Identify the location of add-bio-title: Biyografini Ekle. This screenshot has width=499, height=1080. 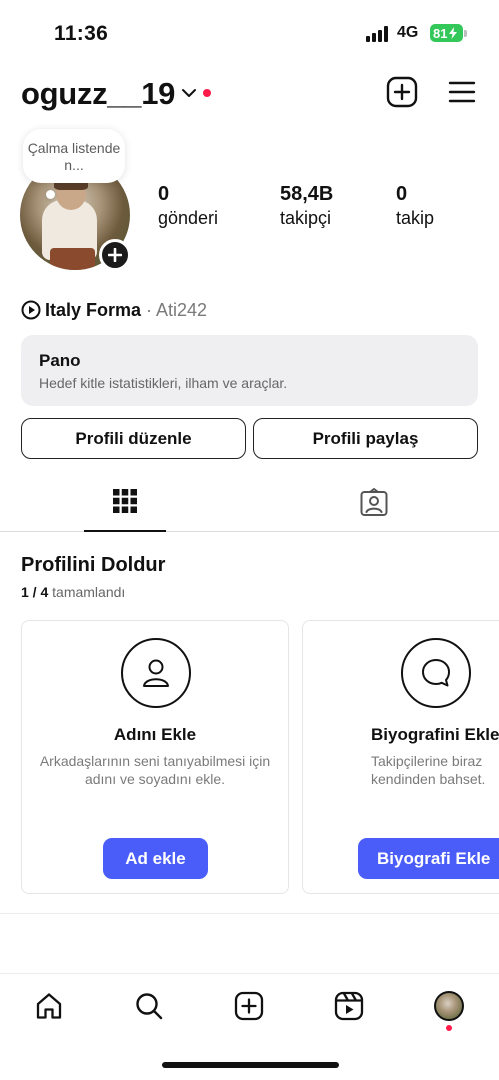
(435, 734).